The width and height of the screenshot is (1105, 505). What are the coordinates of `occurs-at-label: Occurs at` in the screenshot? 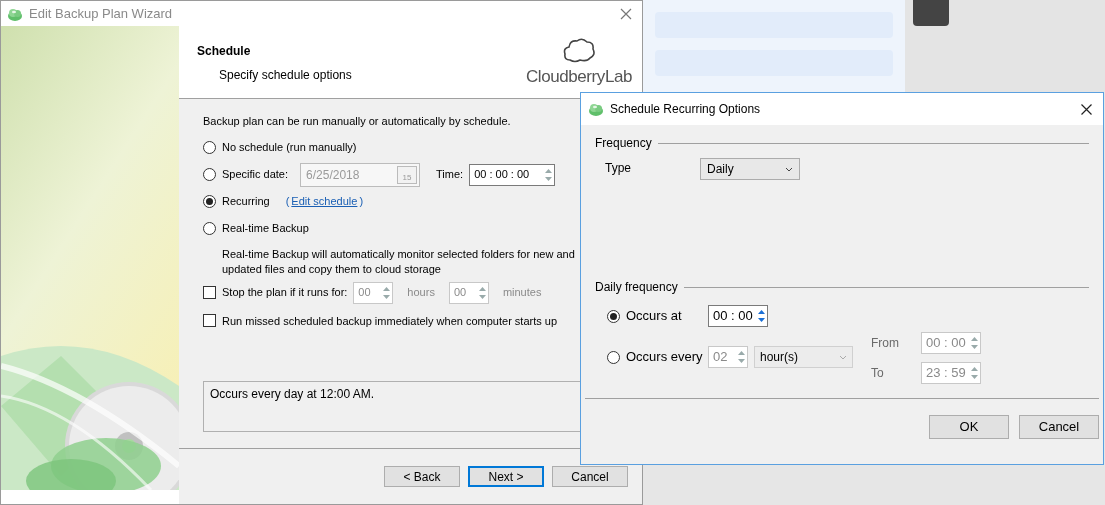 It's located at (654, 316).